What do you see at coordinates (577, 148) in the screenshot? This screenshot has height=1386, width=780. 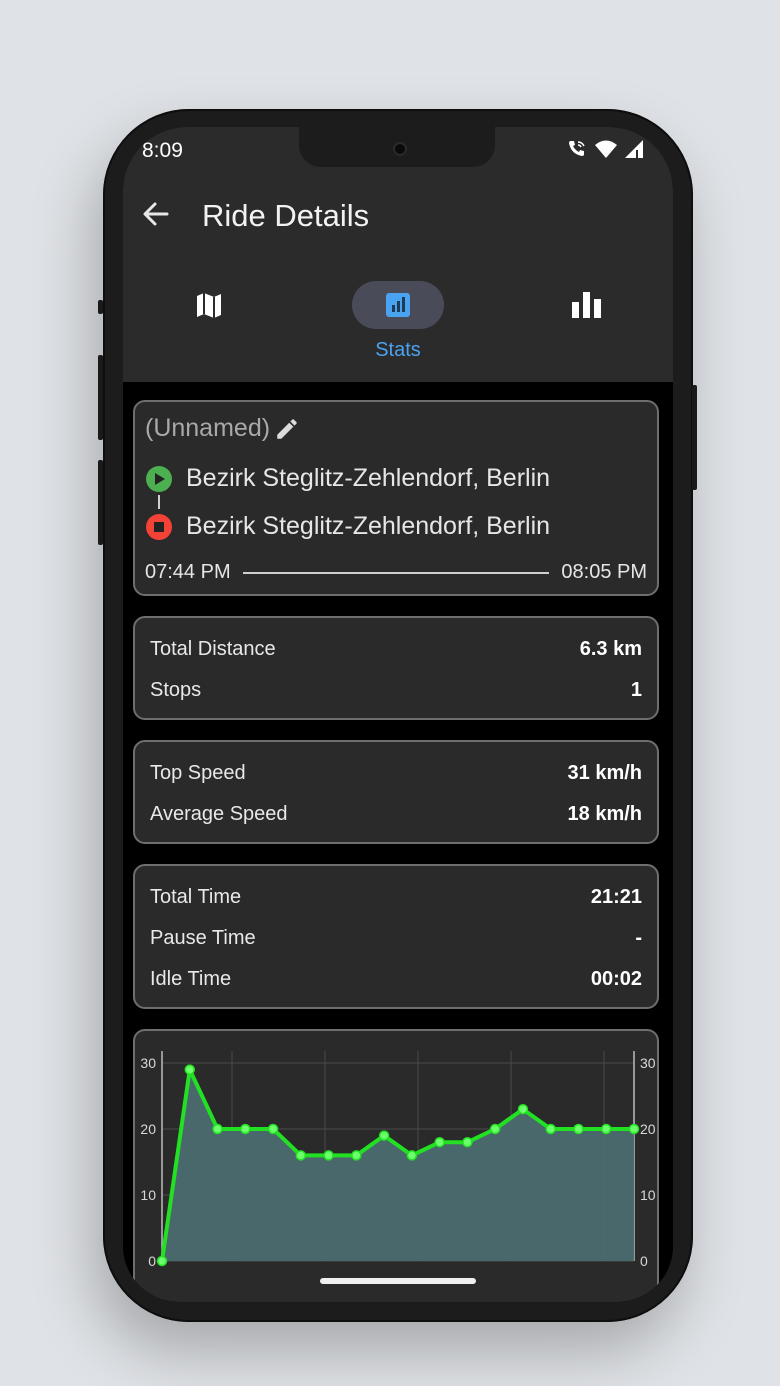 I see `wifi-call-icon` at bounding box center [577, 148].